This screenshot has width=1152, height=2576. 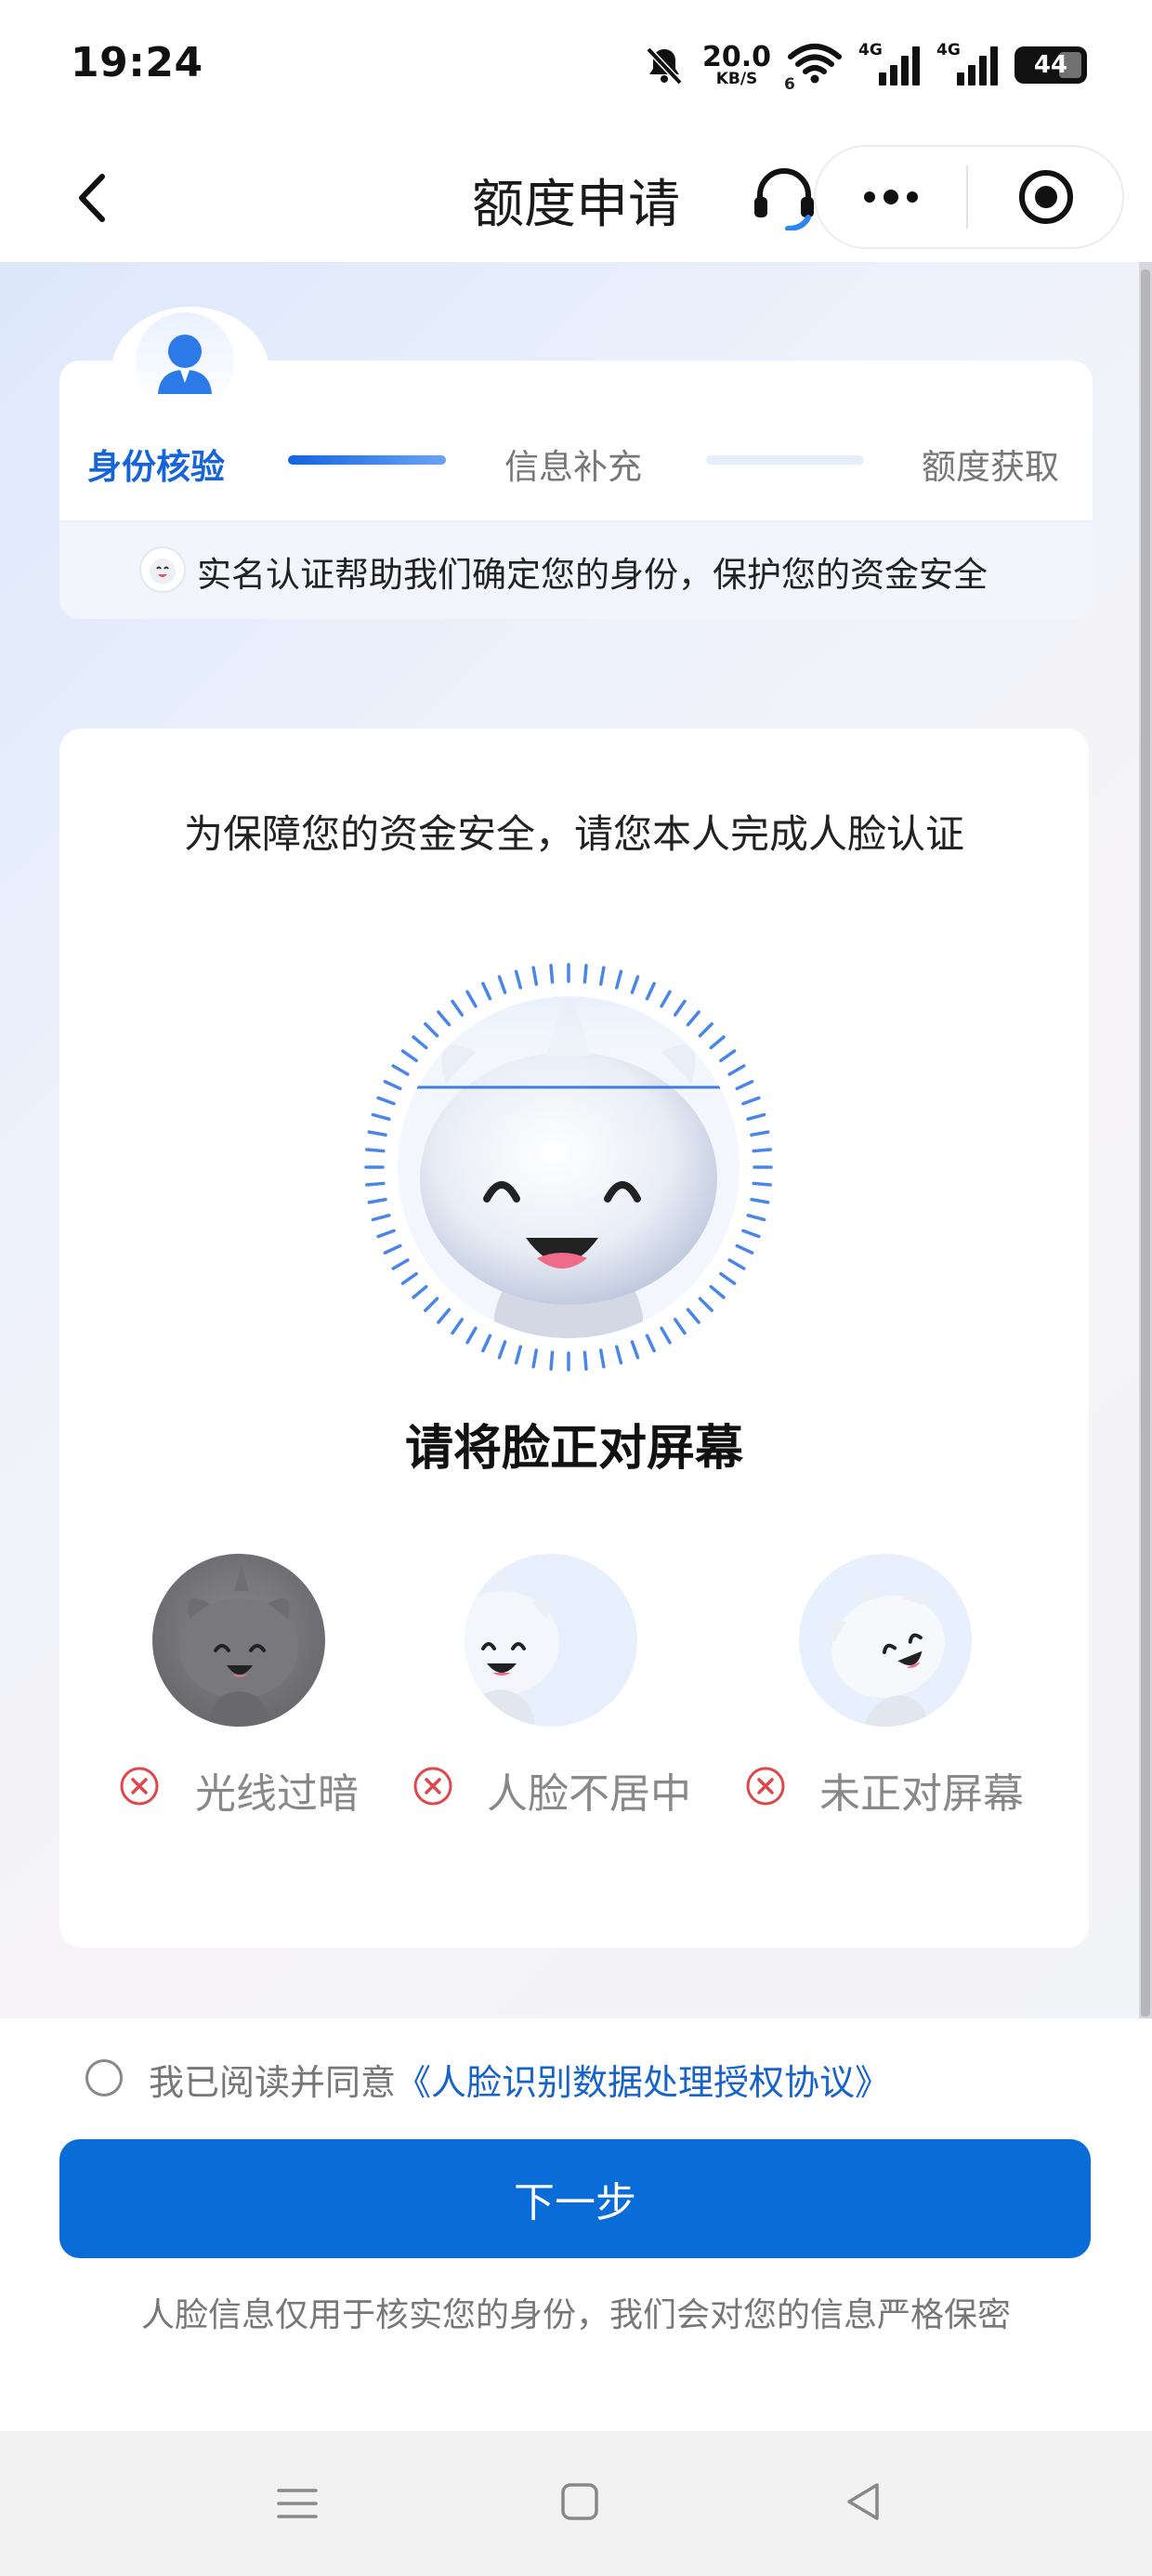 I want to click on headset-icon, so click(x=784, y=197).